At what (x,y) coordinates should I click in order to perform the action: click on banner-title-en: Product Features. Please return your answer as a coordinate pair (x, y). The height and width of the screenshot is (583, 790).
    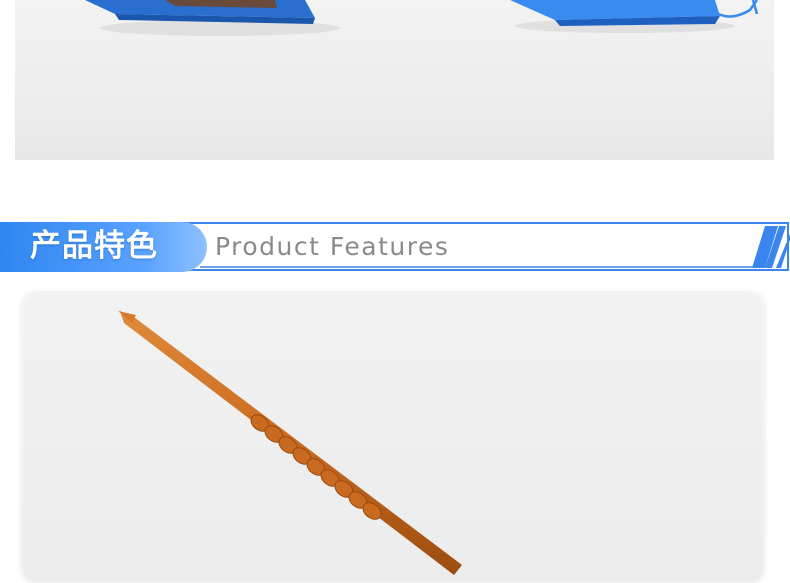
    Looking at the image, I should click on (332, 246).